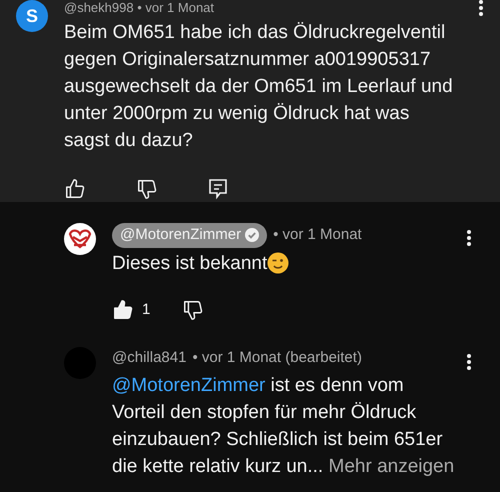 The width and height of the screenshot is (500, 492). Describe the element at coordinates (391, 466) in the screenshot. I see `show-more-link: Mehr anzeigen` at that location.